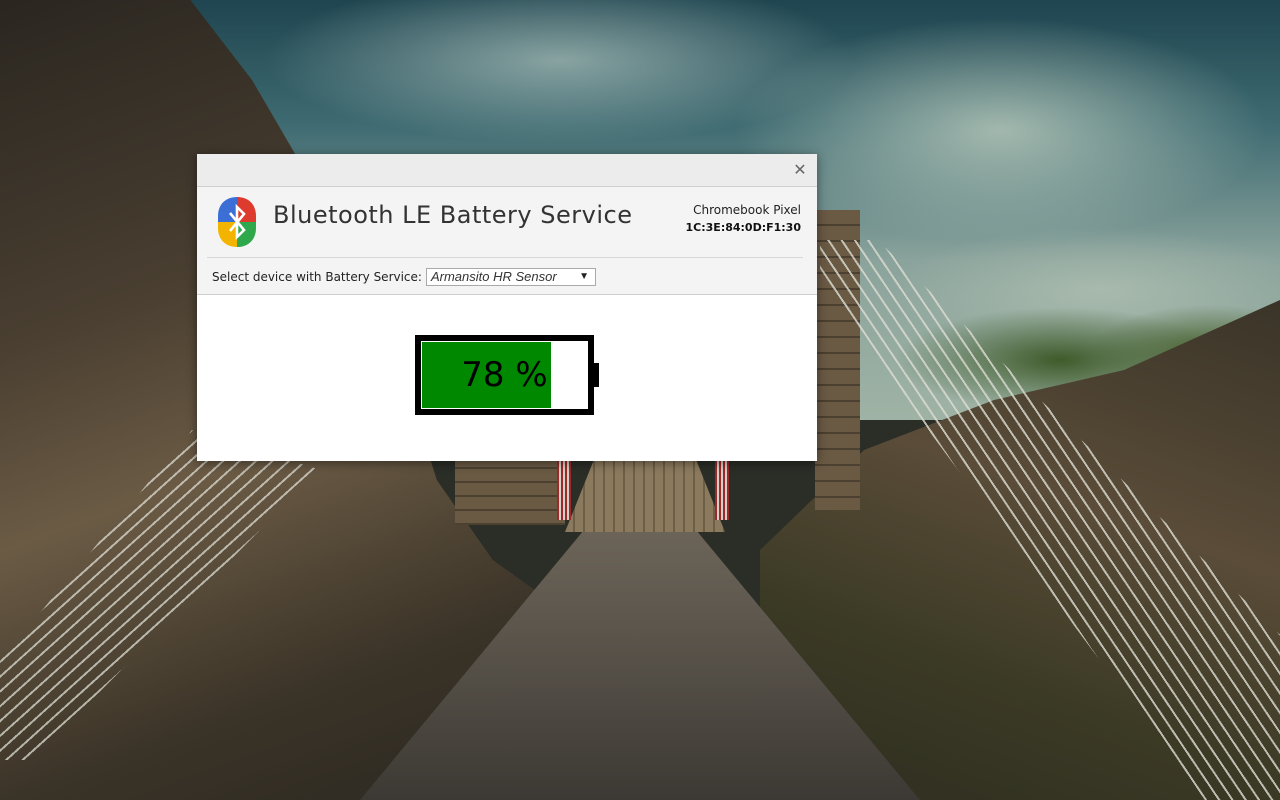  Describe the element at coordinates (743, 219) in the screenshot. I see `host-info: Chromebook Pixel 1C:3E:84:0D:F1:30` at that location.